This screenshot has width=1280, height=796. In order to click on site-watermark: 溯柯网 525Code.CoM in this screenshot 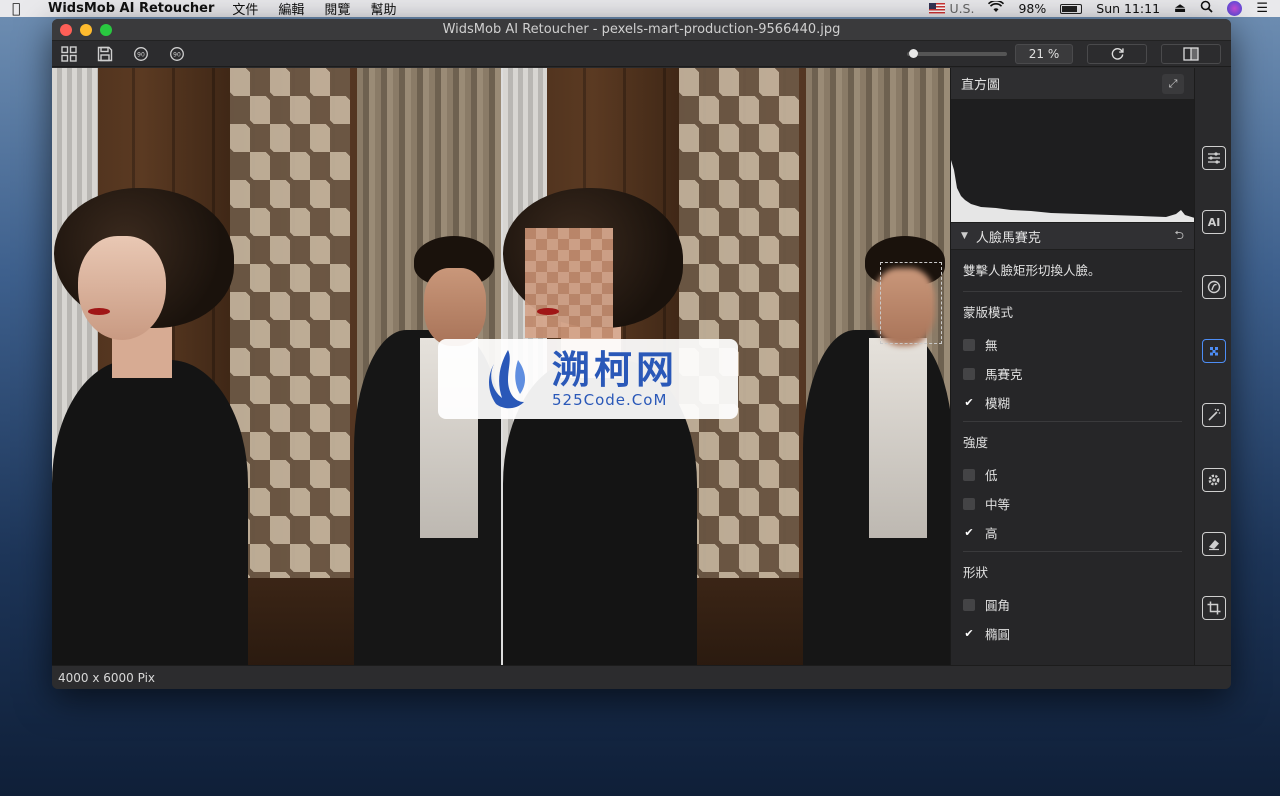, I will do `click(588, 379)`.